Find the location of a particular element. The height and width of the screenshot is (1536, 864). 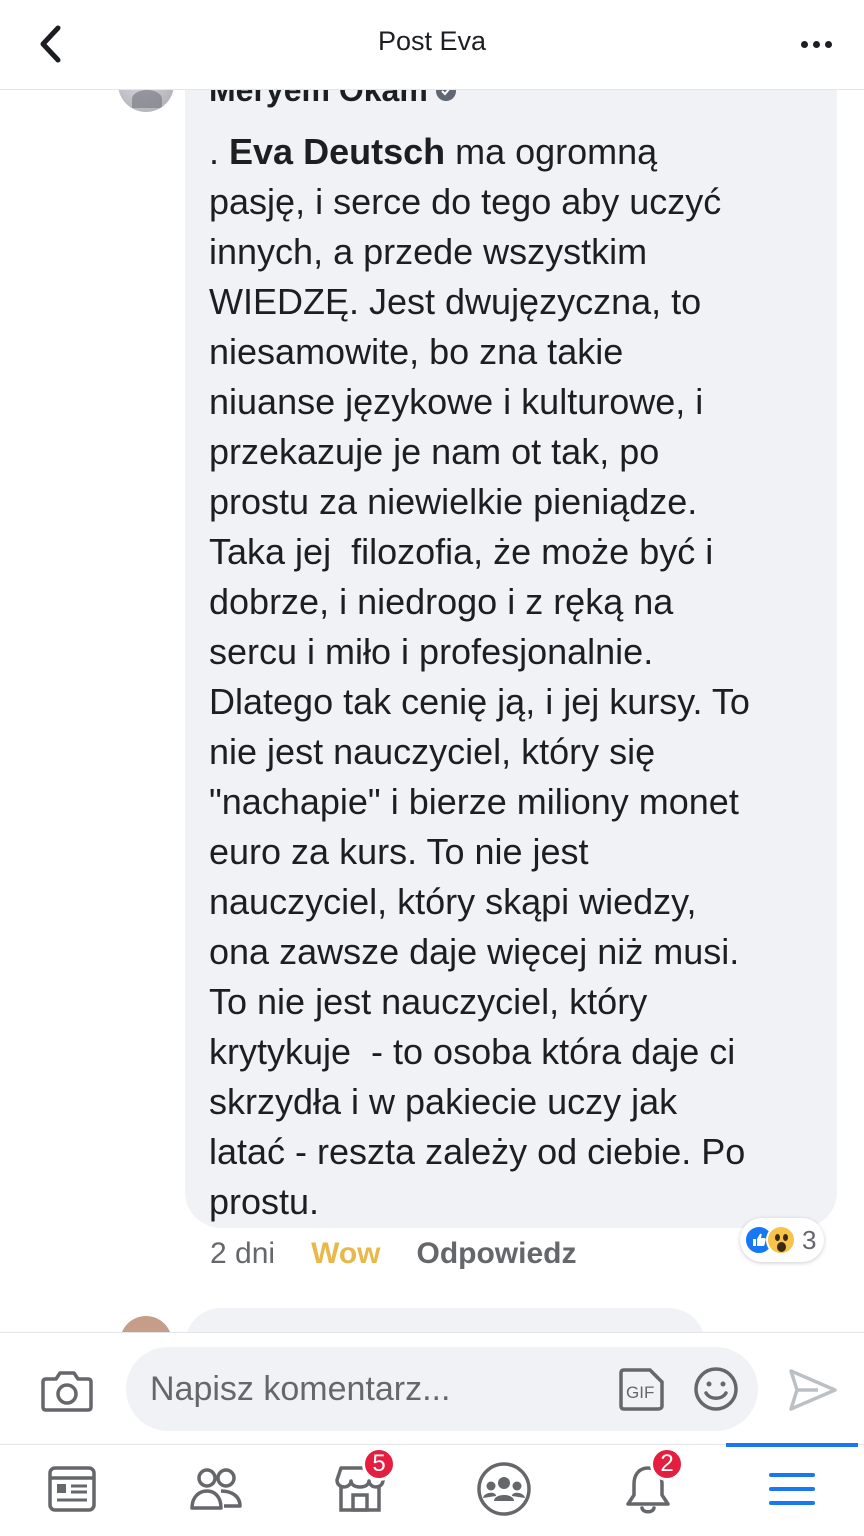

comment-actions: 2 dni Wow Odpowiedz is located at coordinates (393, 1254).